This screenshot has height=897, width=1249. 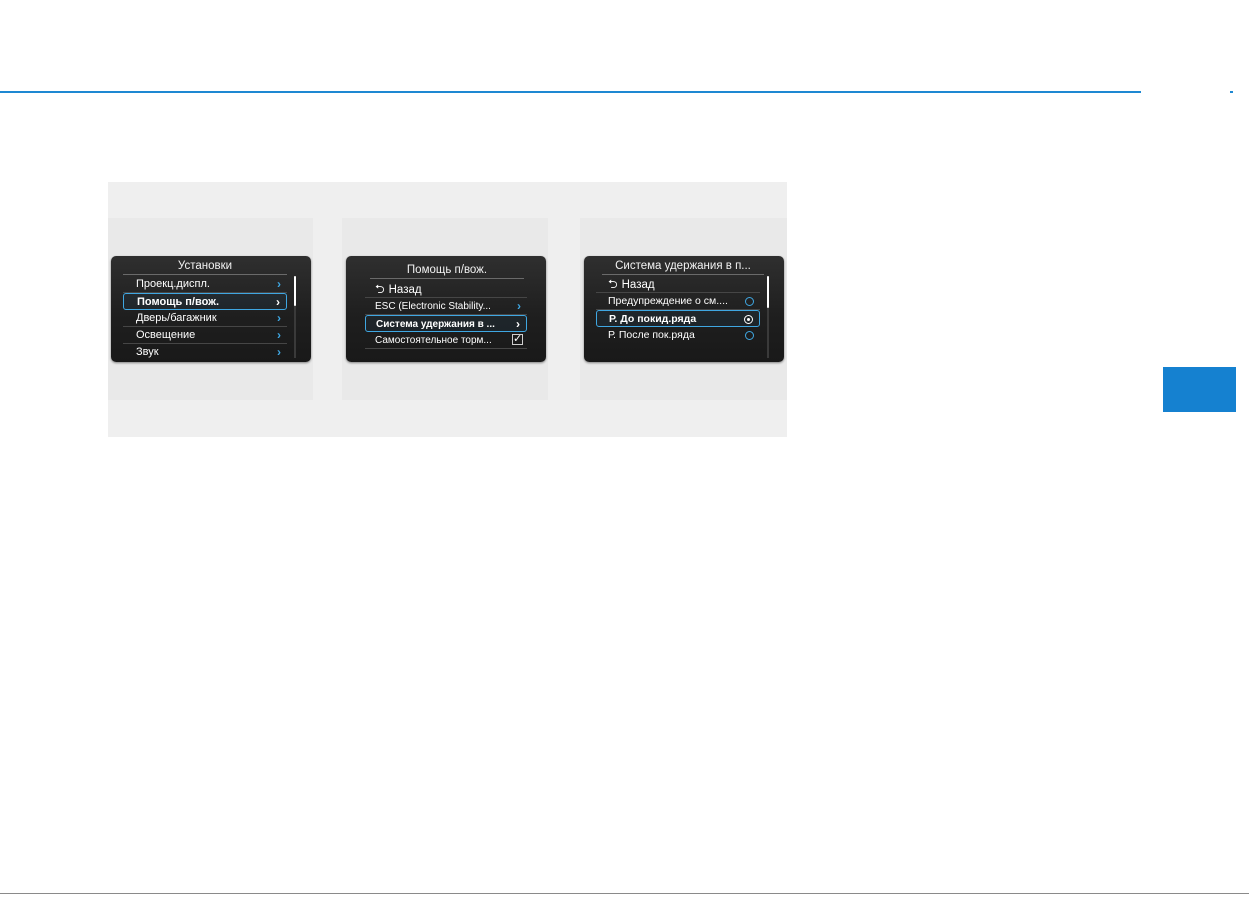 I want to click on header-rule-end, so click(x=1231, y=92).